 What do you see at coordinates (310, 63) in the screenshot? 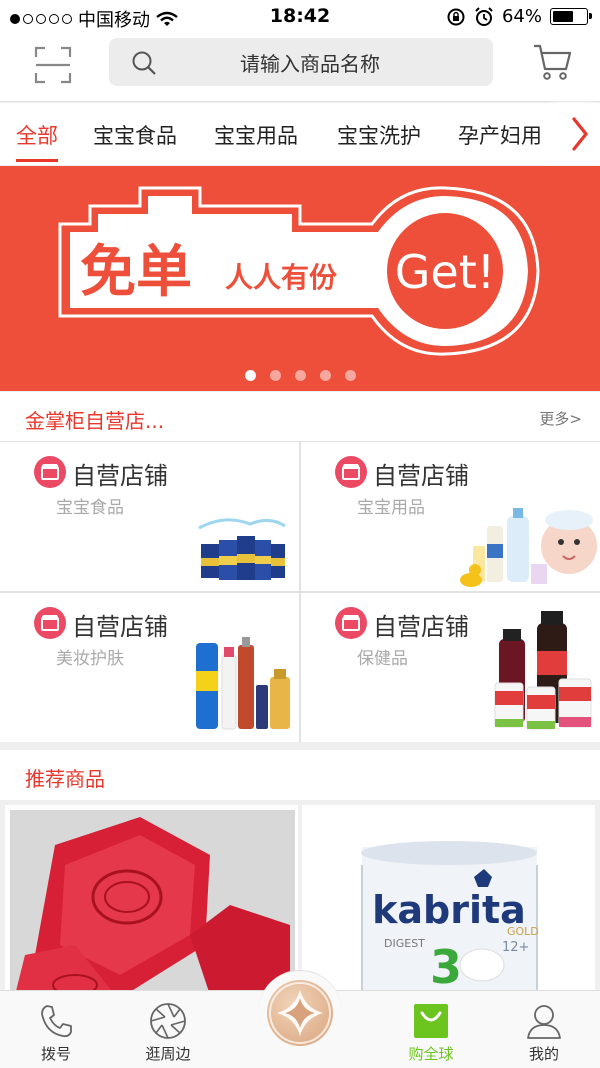
I see `search-placeholder: 请输入商品名称` at bounding box center [310, 63].